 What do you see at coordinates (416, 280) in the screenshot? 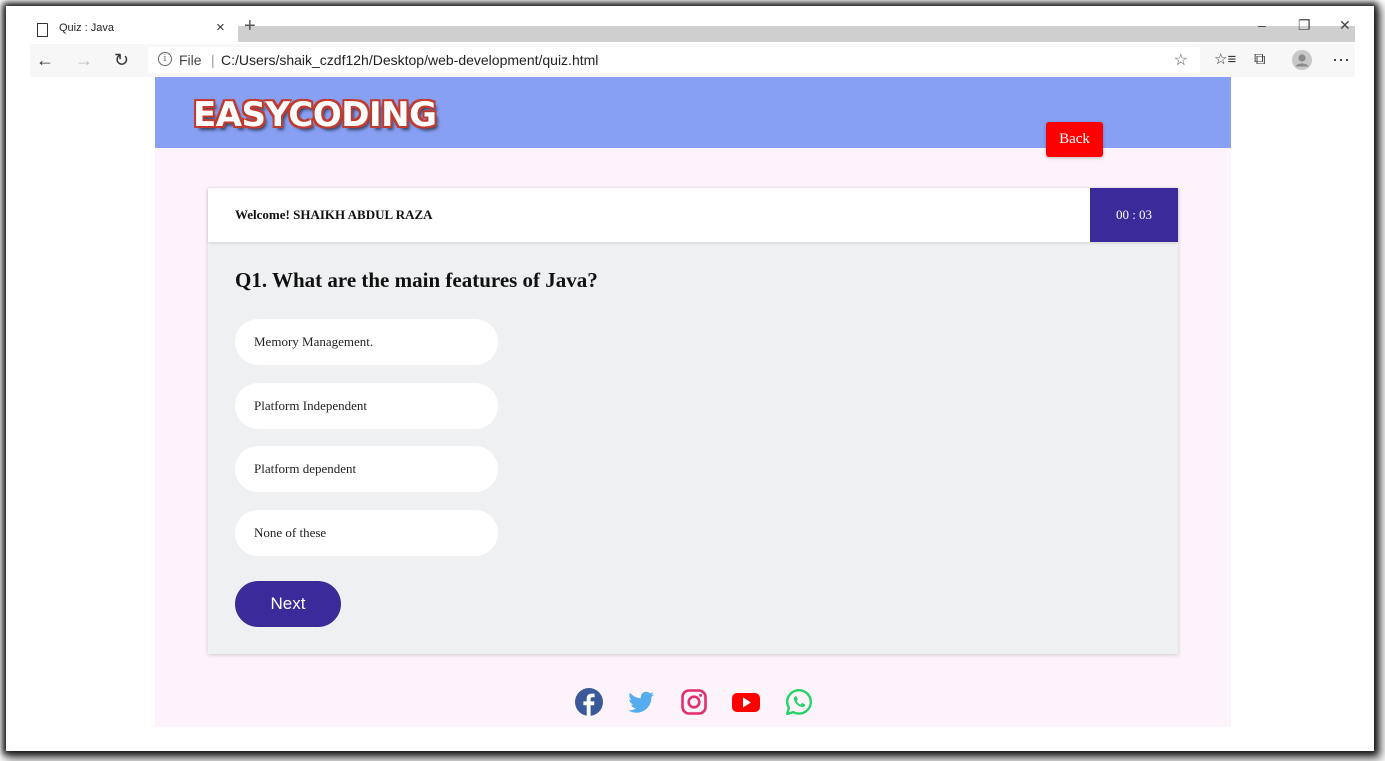
I see `question-text: Q1. What are the main features of Java?` at bounding box center [416, 280].